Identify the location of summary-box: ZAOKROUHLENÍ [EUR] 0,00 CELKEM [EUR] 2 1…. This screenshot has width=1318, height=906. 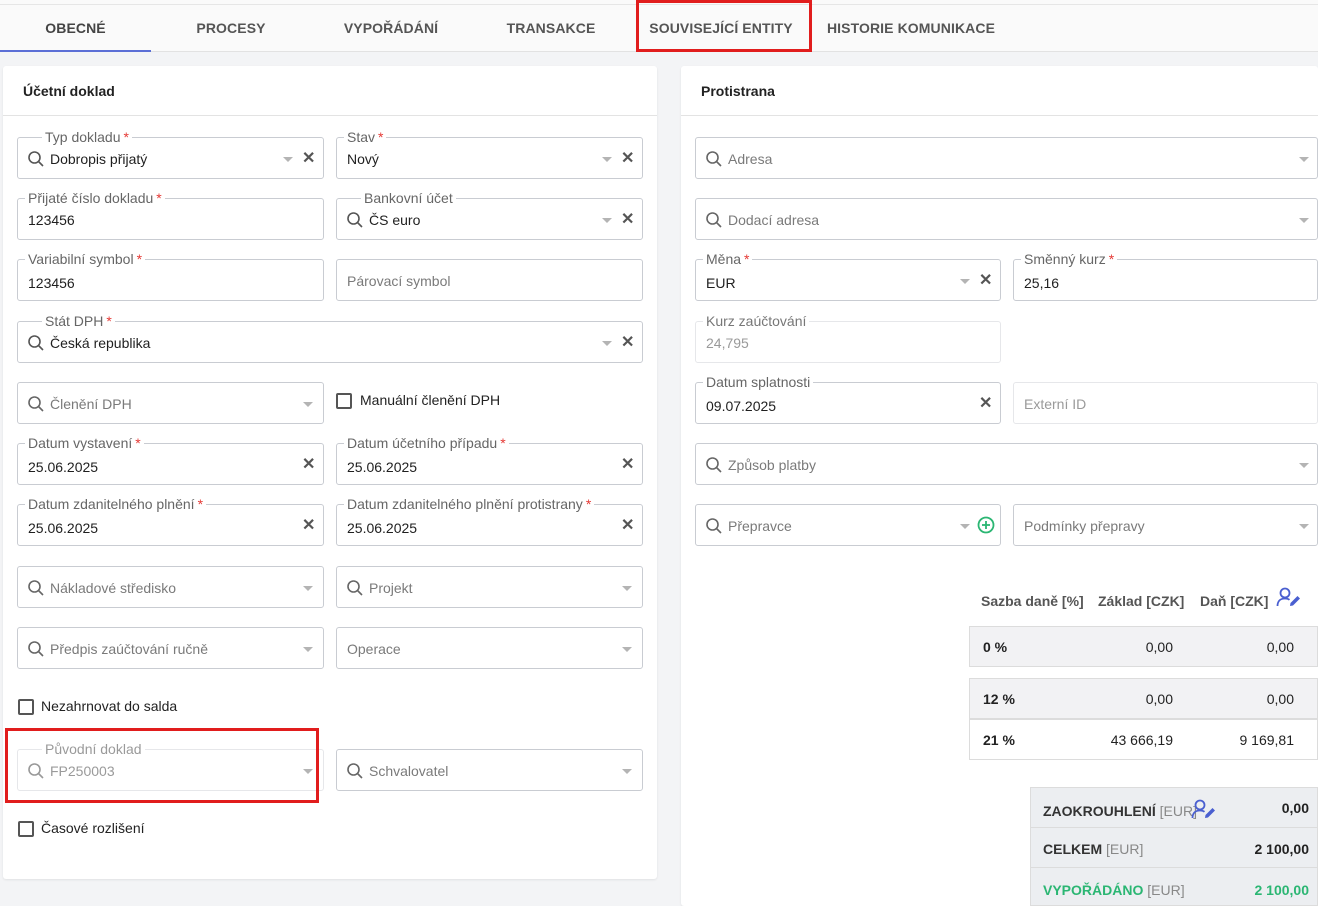
(1174, 846).